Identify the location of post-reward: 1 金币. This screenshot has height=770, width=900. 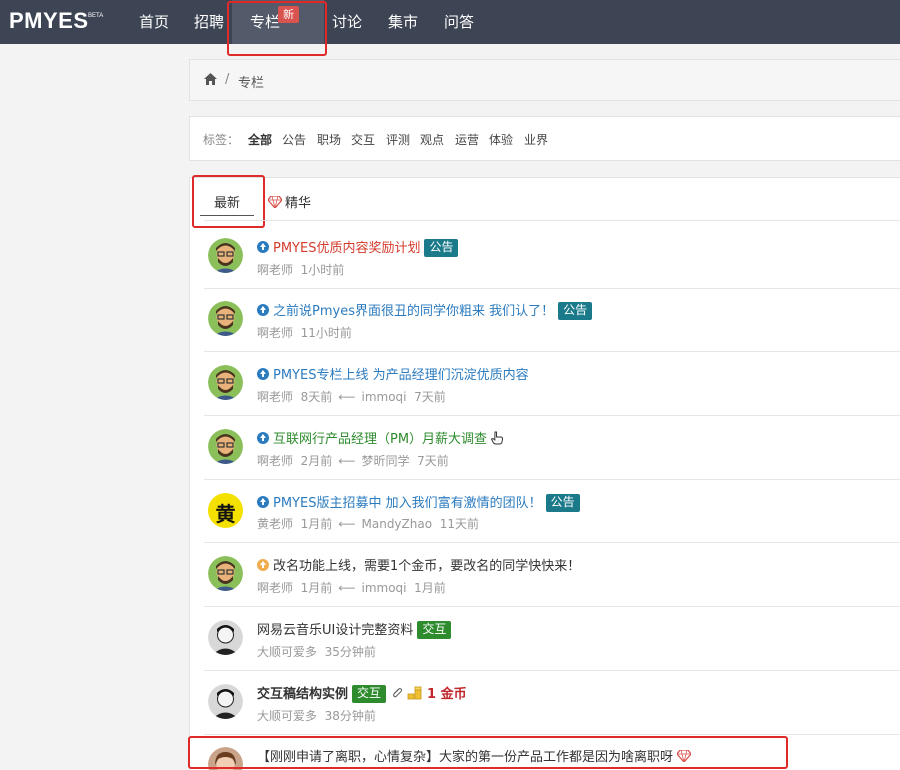
(447, 694).